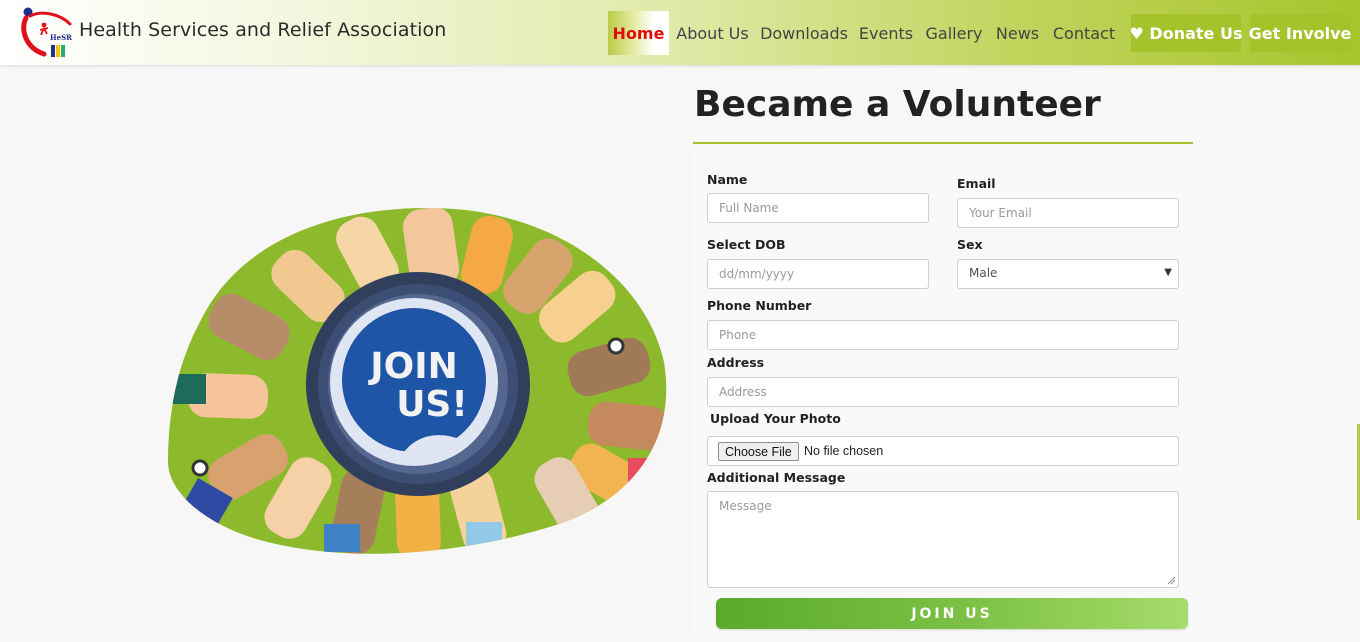 Image resolution: width=1360 pixels, height=642 pixels. What do you see at coordinates (1068, 274) in the screenshot?
I see `sex-select: Male ▼` at bounding box center [1068, 274].